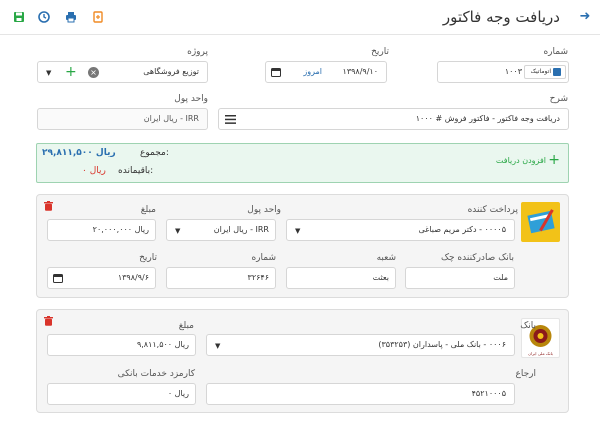  What do you see at coordinates (221, 230) in the screenshot?
I see `payer-currency-select: IRR - ریال ایران ▼` at bounding box center [221, 230].